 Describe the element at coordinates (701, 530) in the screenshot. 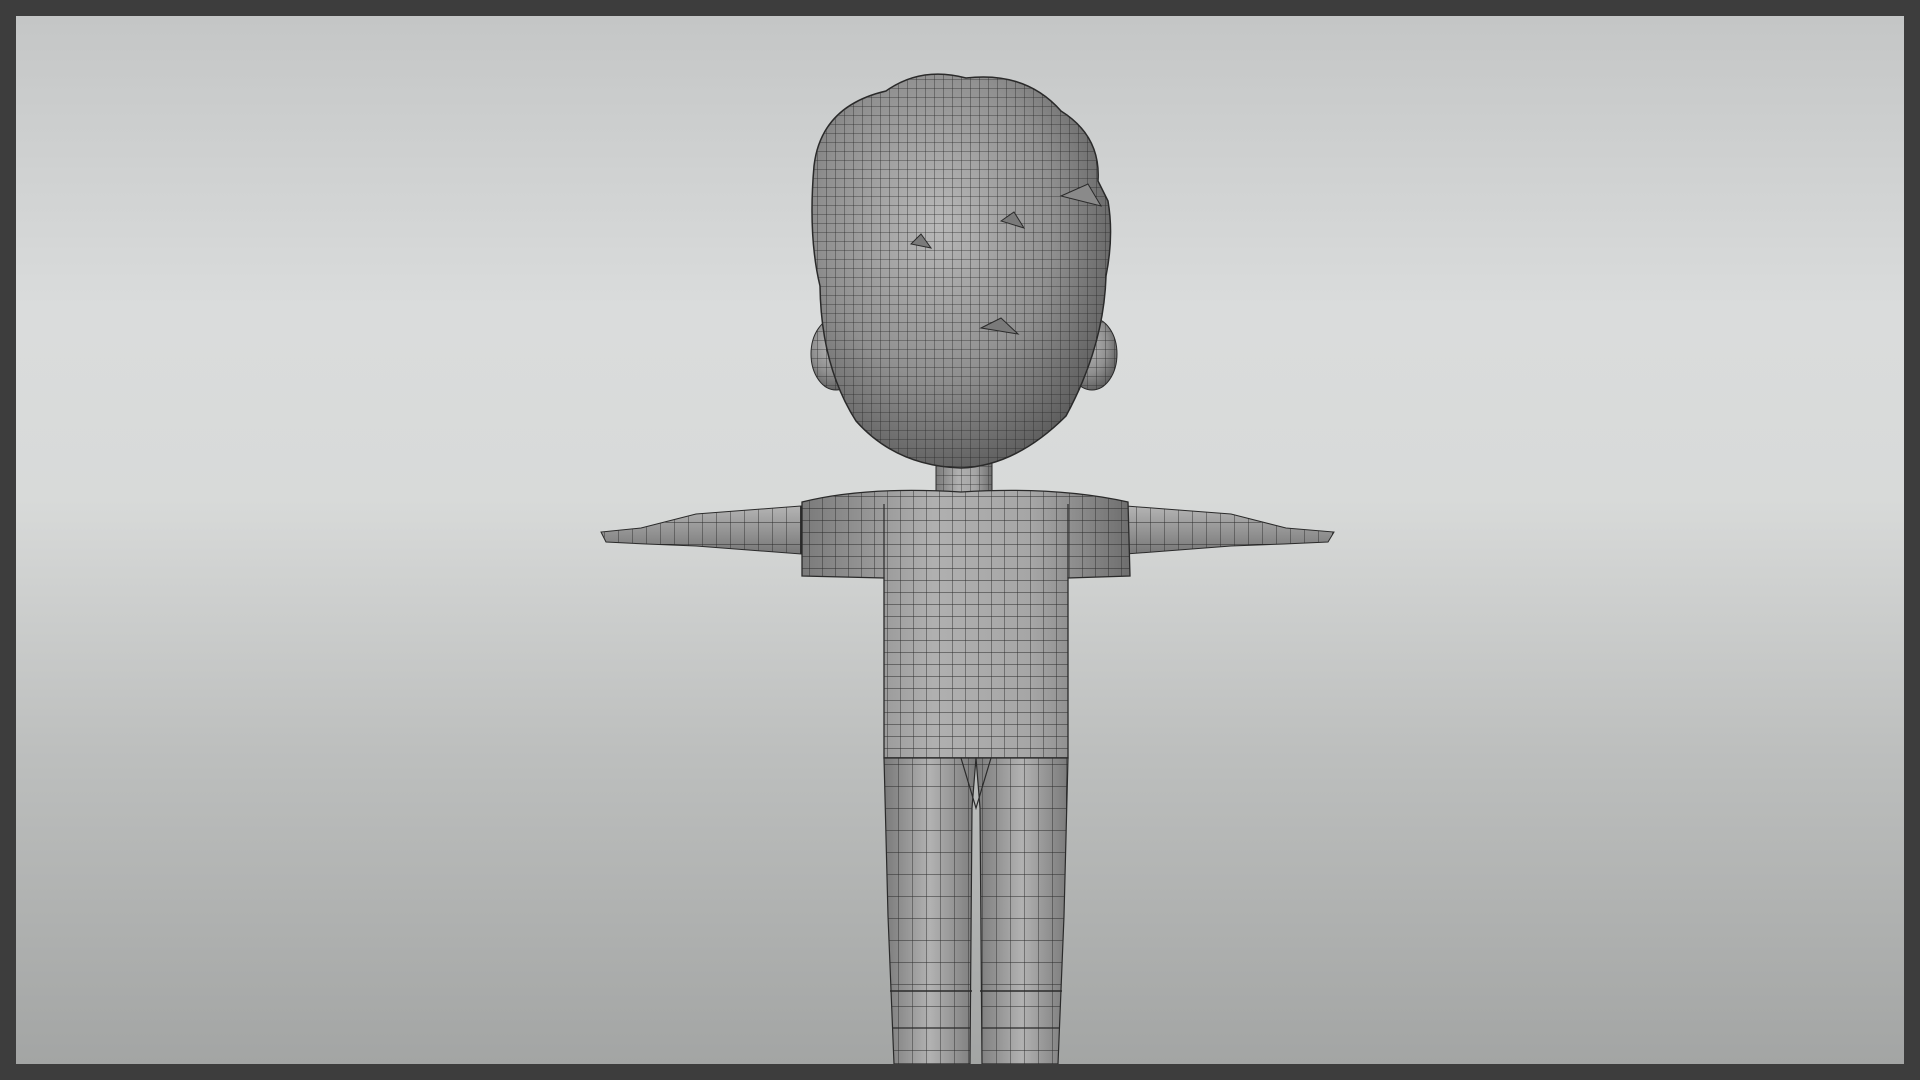

I see `left-arm` at that location.